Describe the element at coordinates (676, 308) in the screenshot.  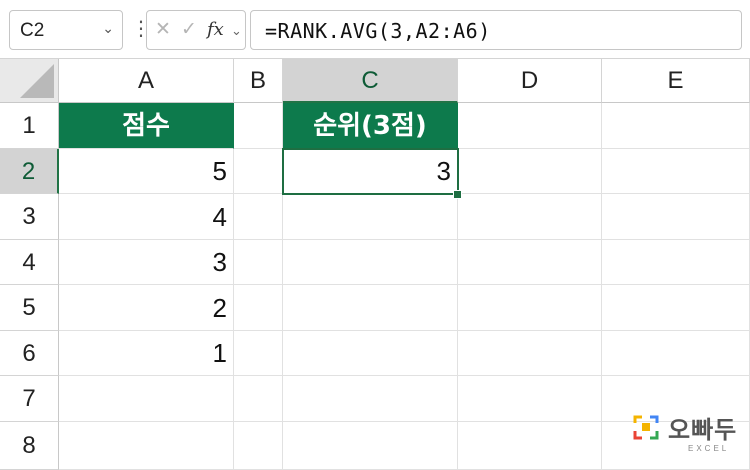
I see `cell-e5` at that location.